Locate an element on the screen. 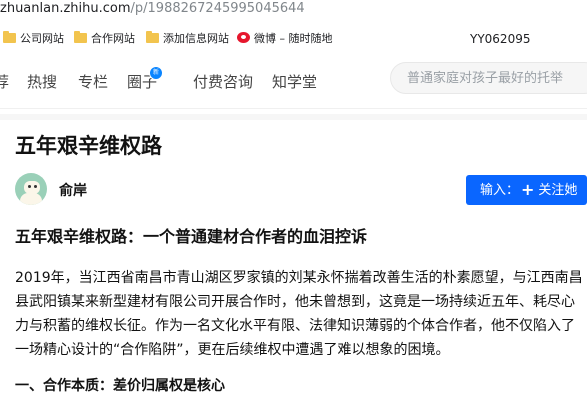  author-name: 俞岸 is located at coordinates (73, 190).